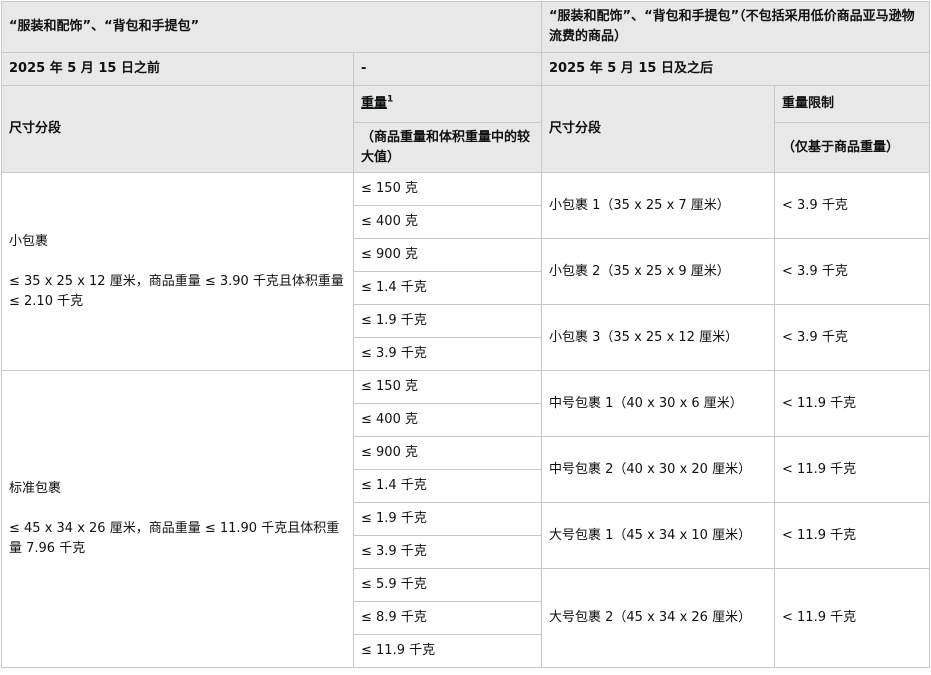 The width and height of the screenshot is (931, 675). I want to click on col-header-weight-limit-note: （仅基于商品重量）, so click(852, 147).